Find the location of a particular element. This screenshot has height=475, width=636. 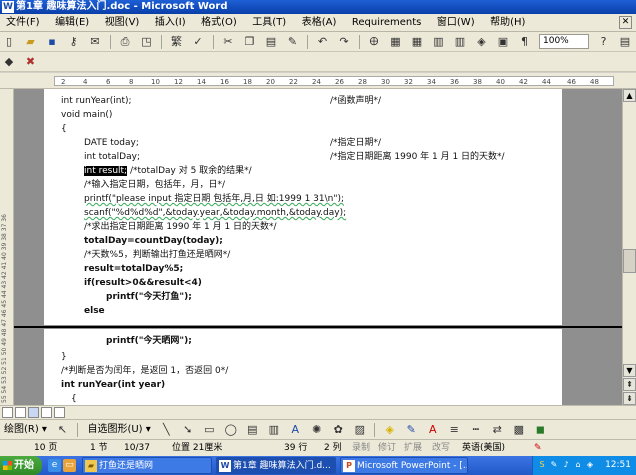

redo-icon: ↷ is located at coordinates (344, 42).